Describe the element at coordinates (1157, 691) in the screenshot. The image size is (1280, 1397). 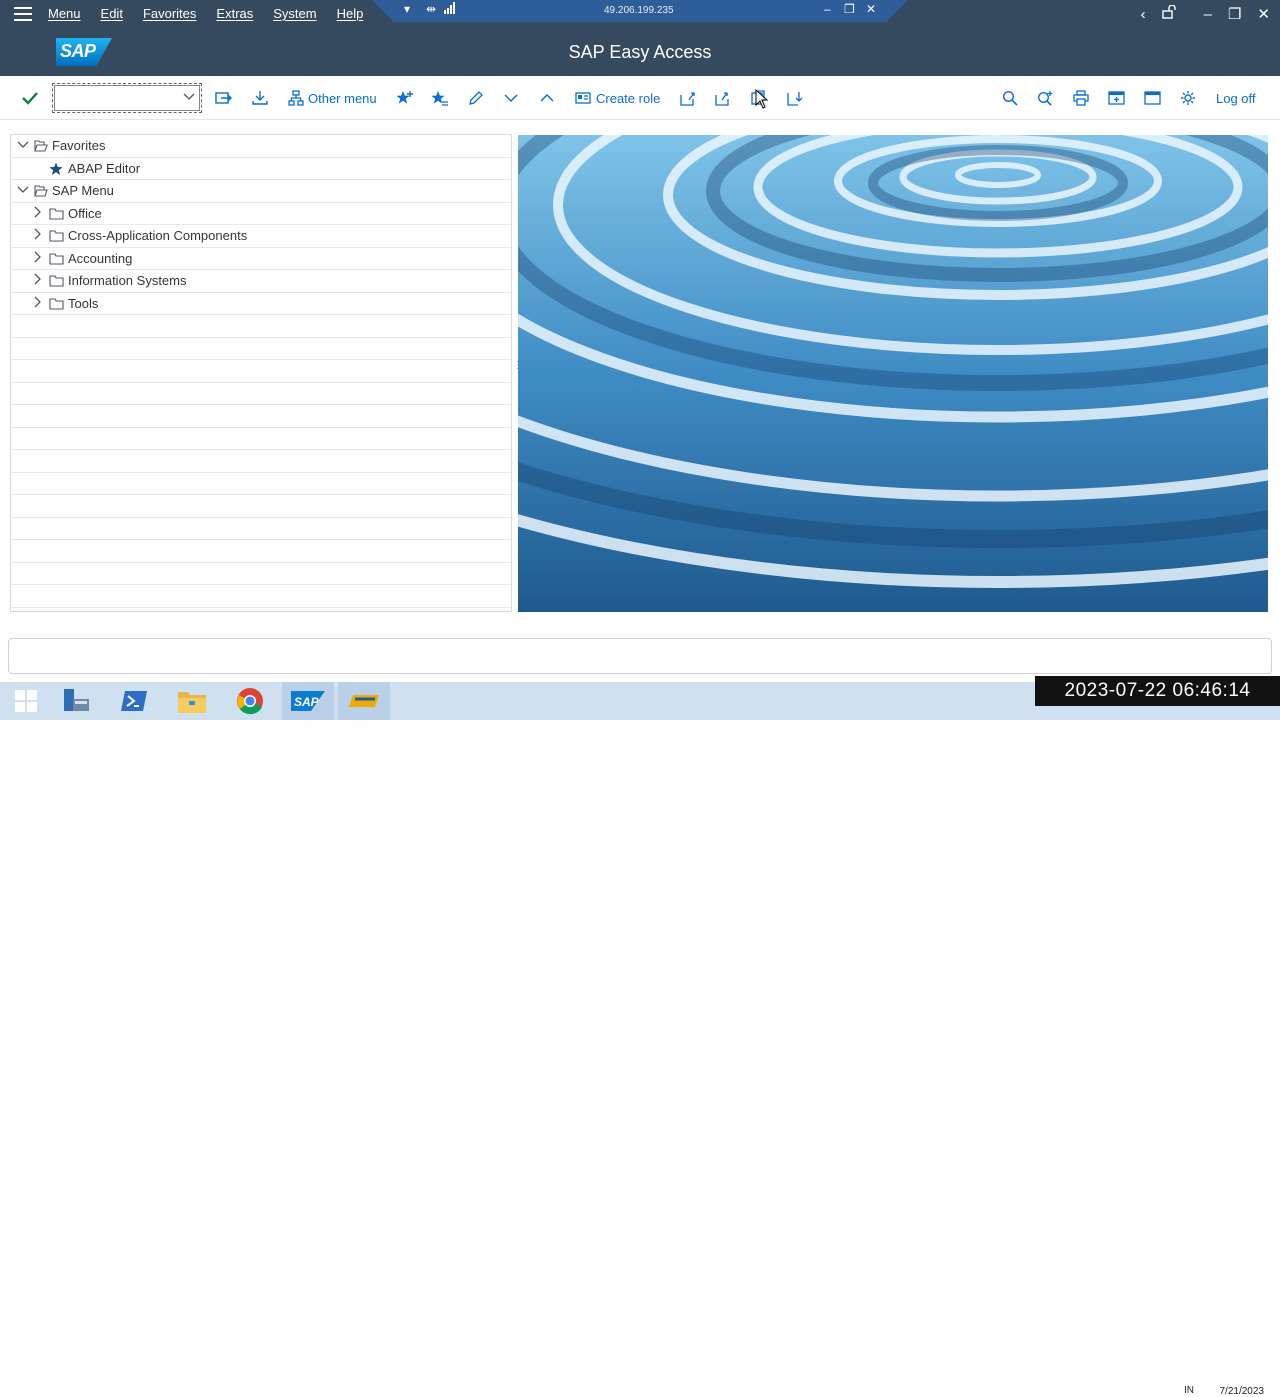
I see `video-timestamp-overlay: 2023-07-22 06:46:14` at that location.